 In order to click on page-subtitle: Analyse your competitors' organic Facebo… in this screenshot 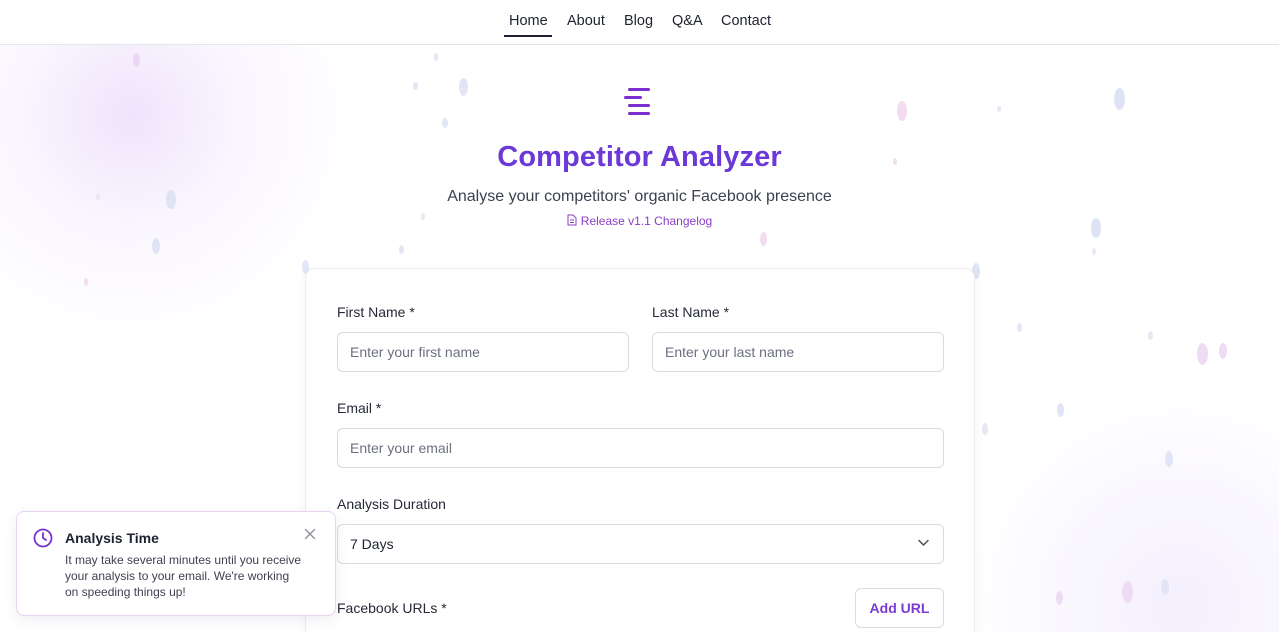, I will do `click(639, 196)`.